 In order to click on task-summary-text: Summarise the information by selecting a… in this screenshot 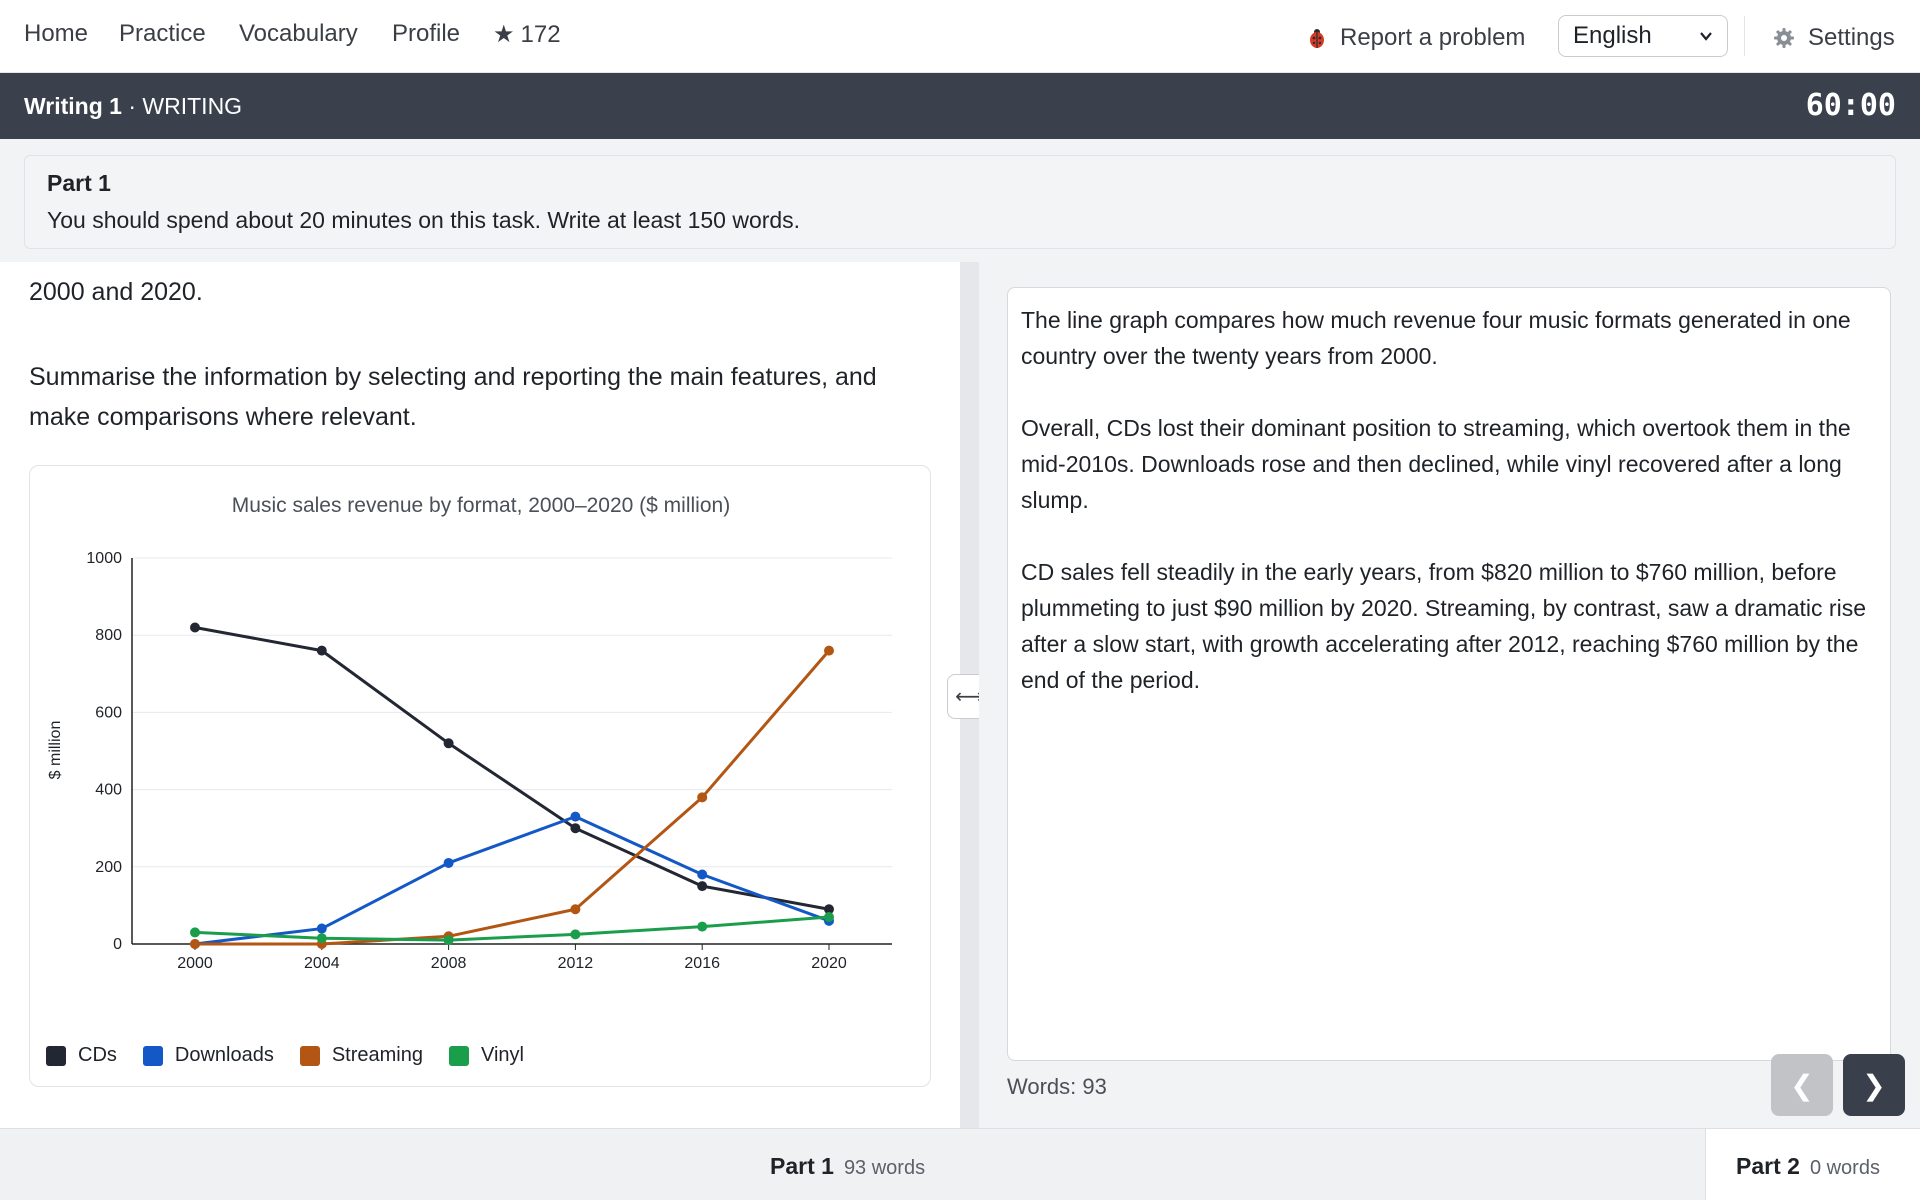, I will do `click(453, 397)`.